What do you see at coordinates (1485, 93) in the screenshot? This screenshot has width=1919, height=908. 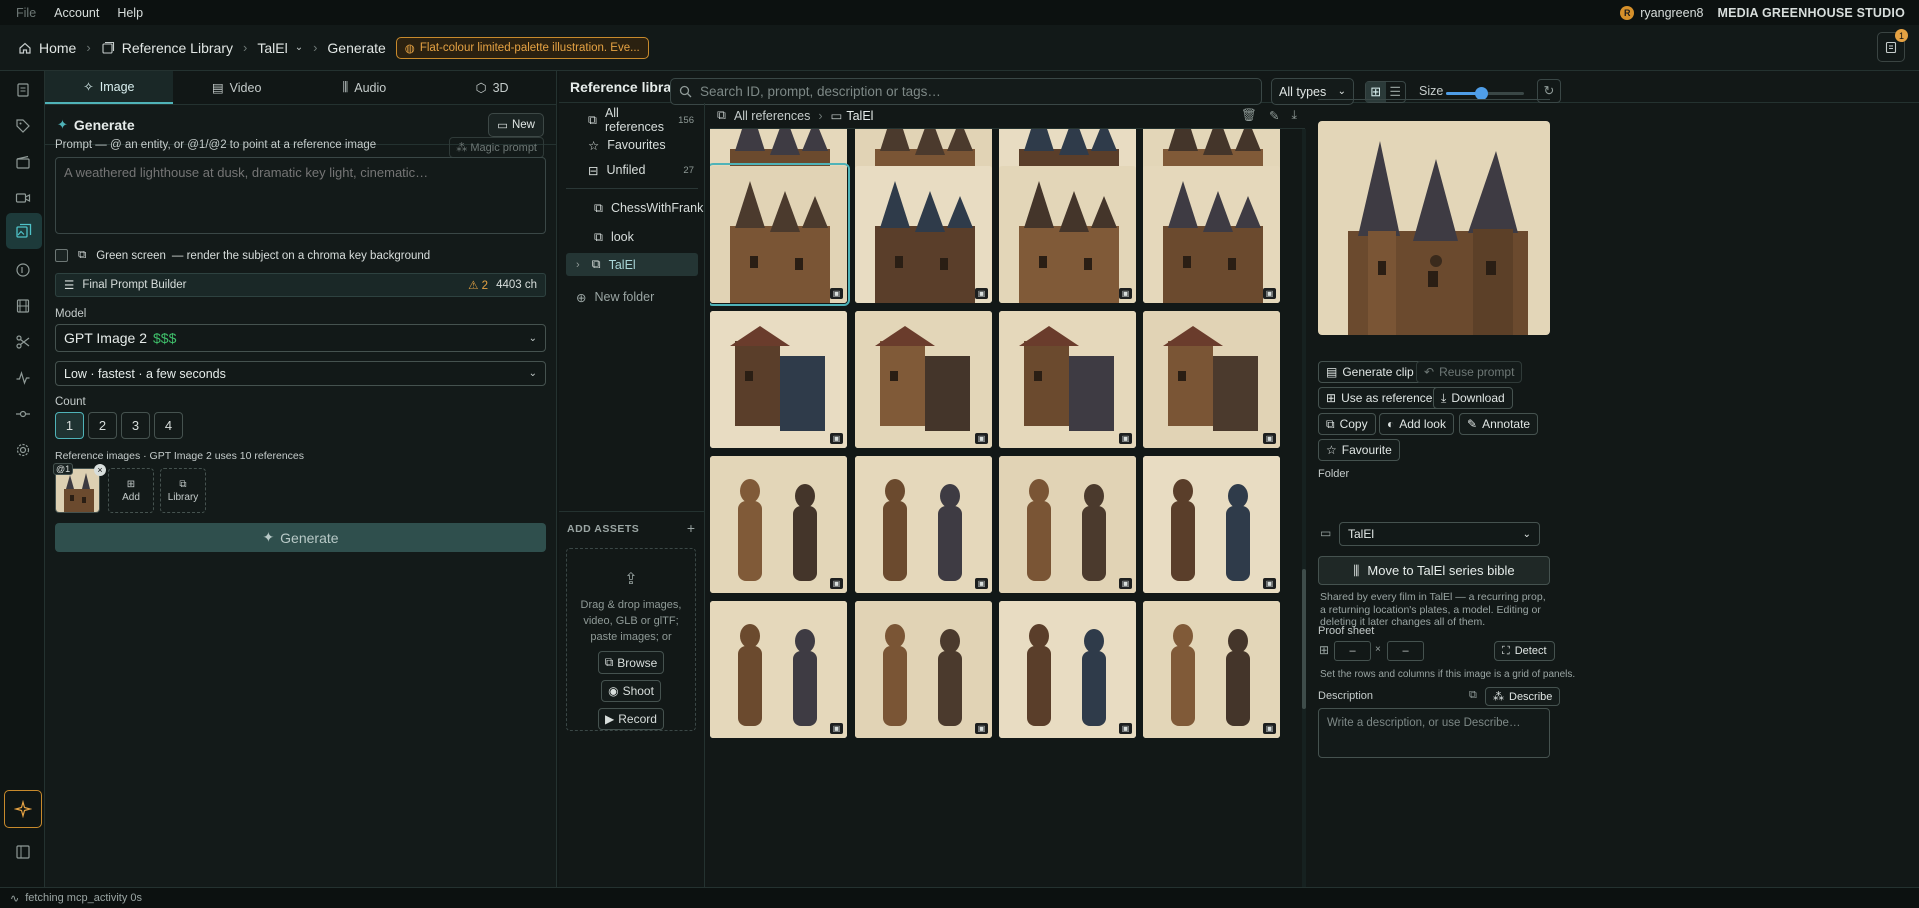 I see `size-slider` at bounding box center [1485, 93].